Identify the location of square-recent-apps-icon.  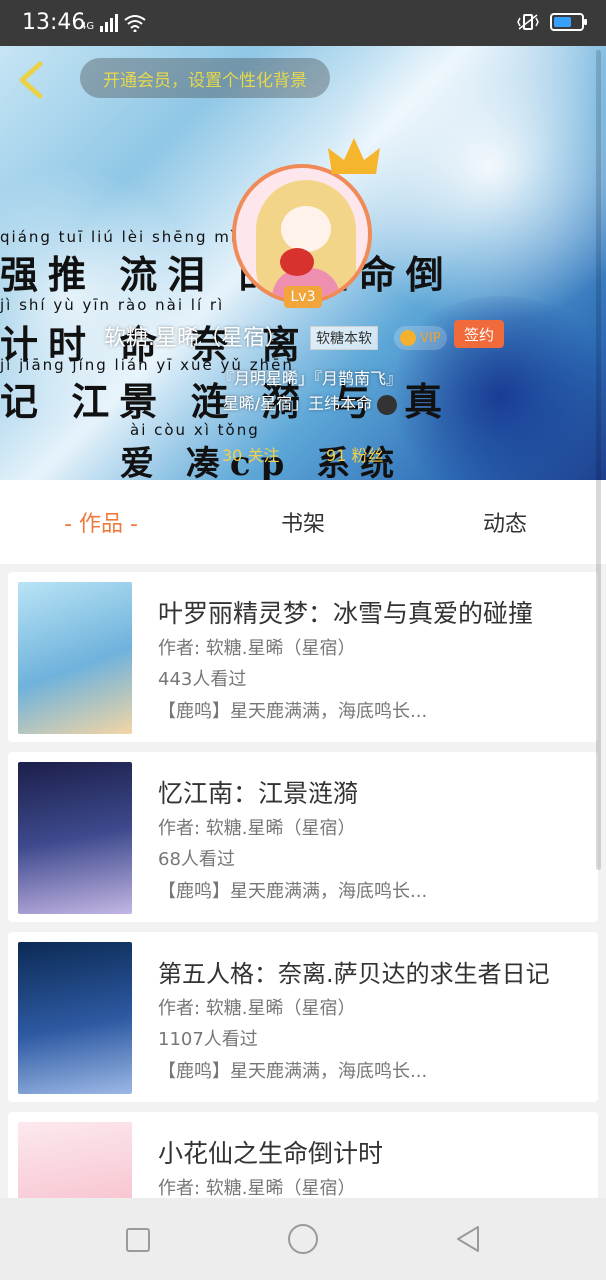
(138, 1240).